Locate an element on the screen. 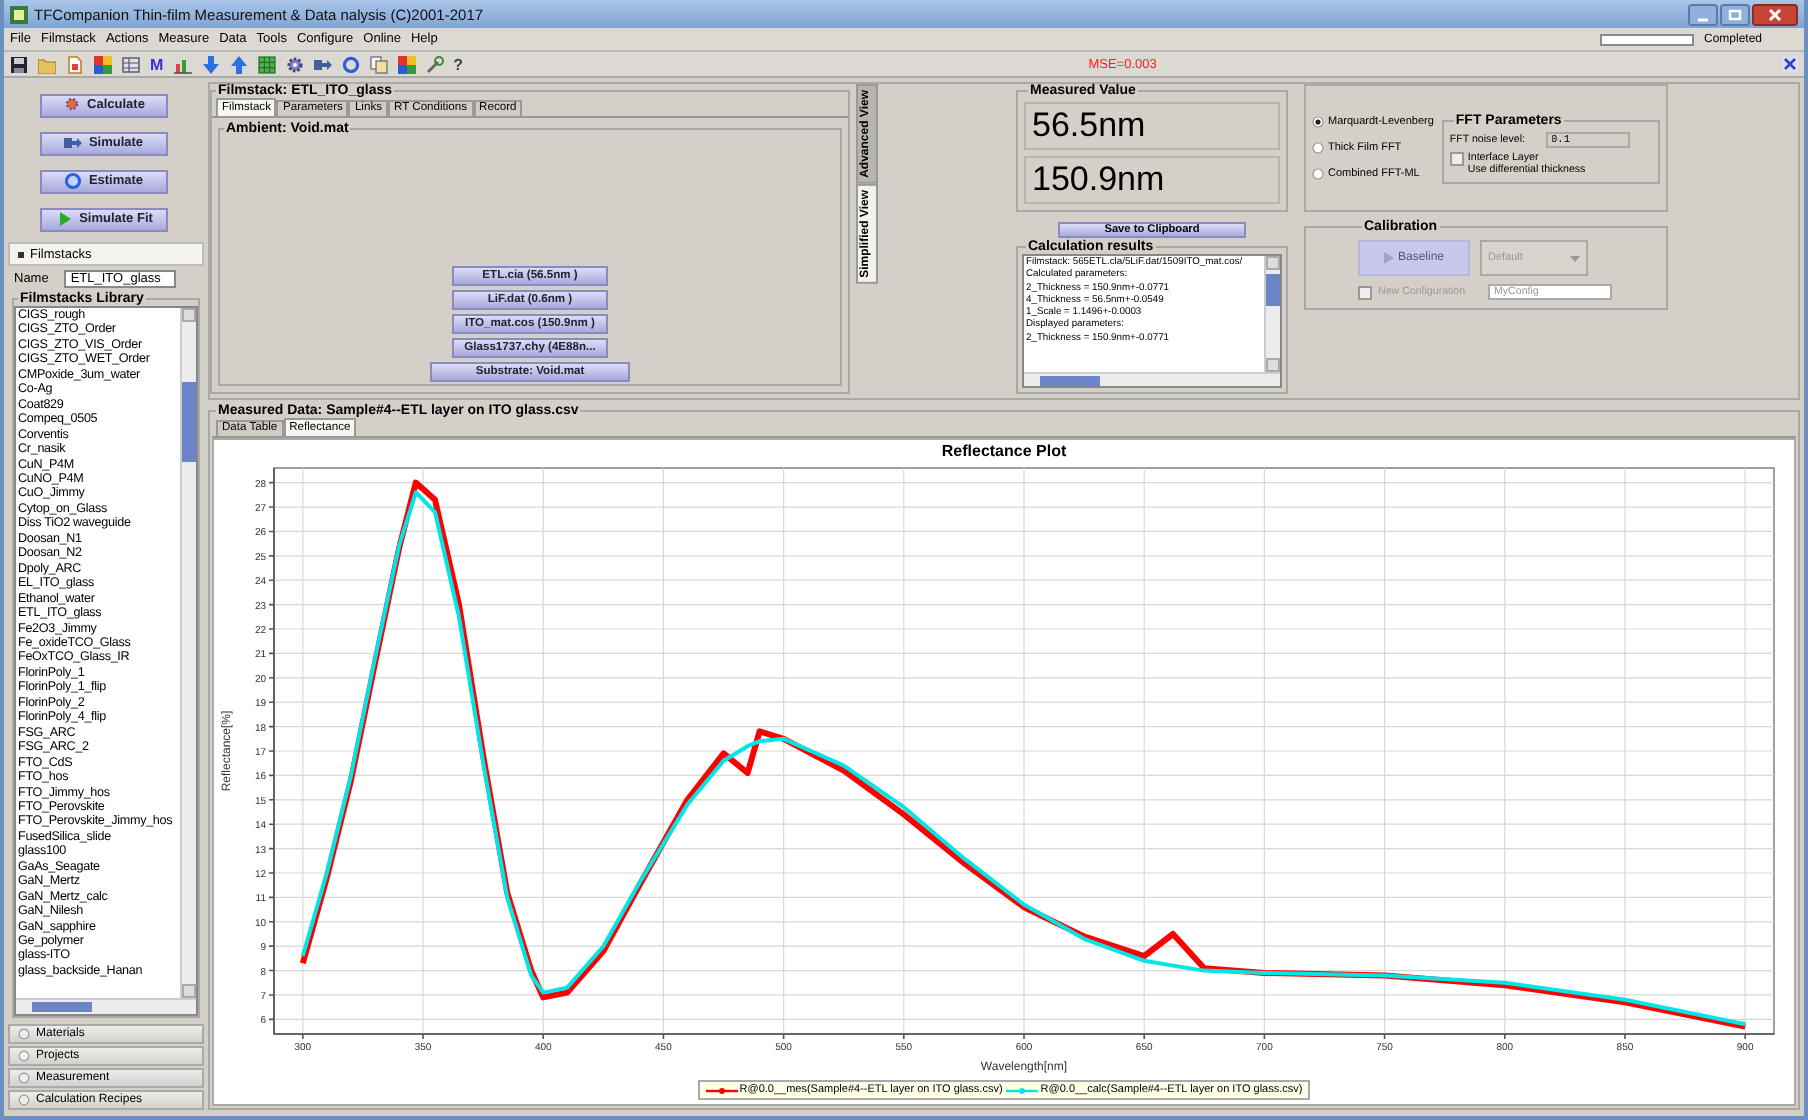 This screenshot has width=1808, height=1120. minimize-button is located at coordinates (1703, 14).